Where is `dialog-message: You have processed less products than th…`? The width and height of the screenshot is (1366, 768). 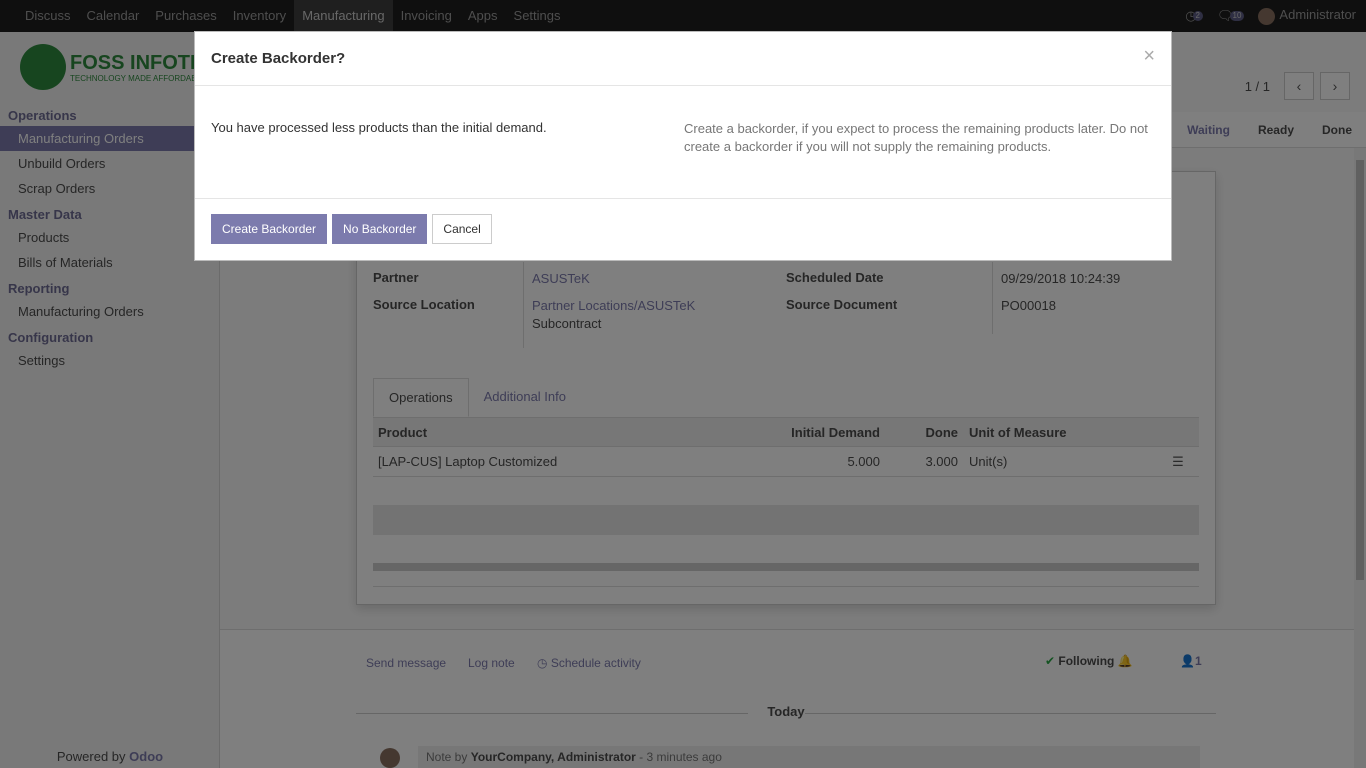
dialog-message: You have processed less products than th… is located at coordinates (379, 127).